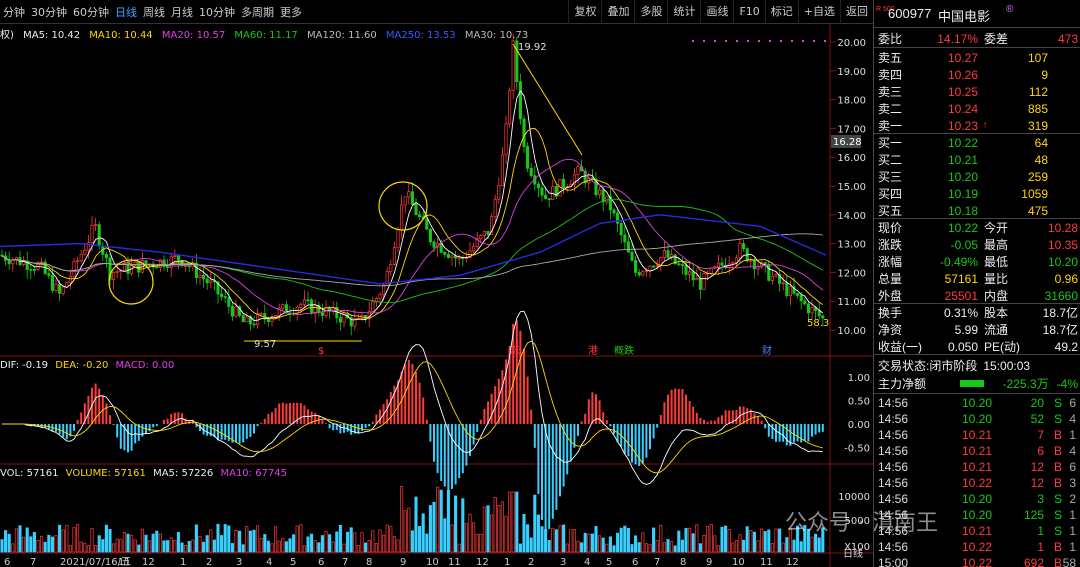 The image size is (1080, 567). I want to click on fuquan-button: 复权, so click(584, 12).